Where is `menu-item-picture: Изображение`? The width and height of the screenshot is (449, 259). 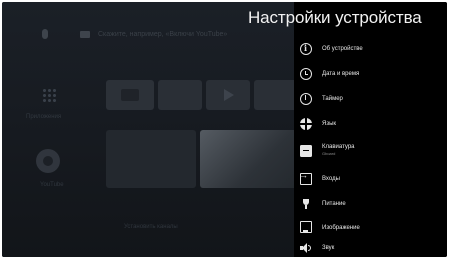
menu-item-picture: Изображение is located at coordinates (372, 228).